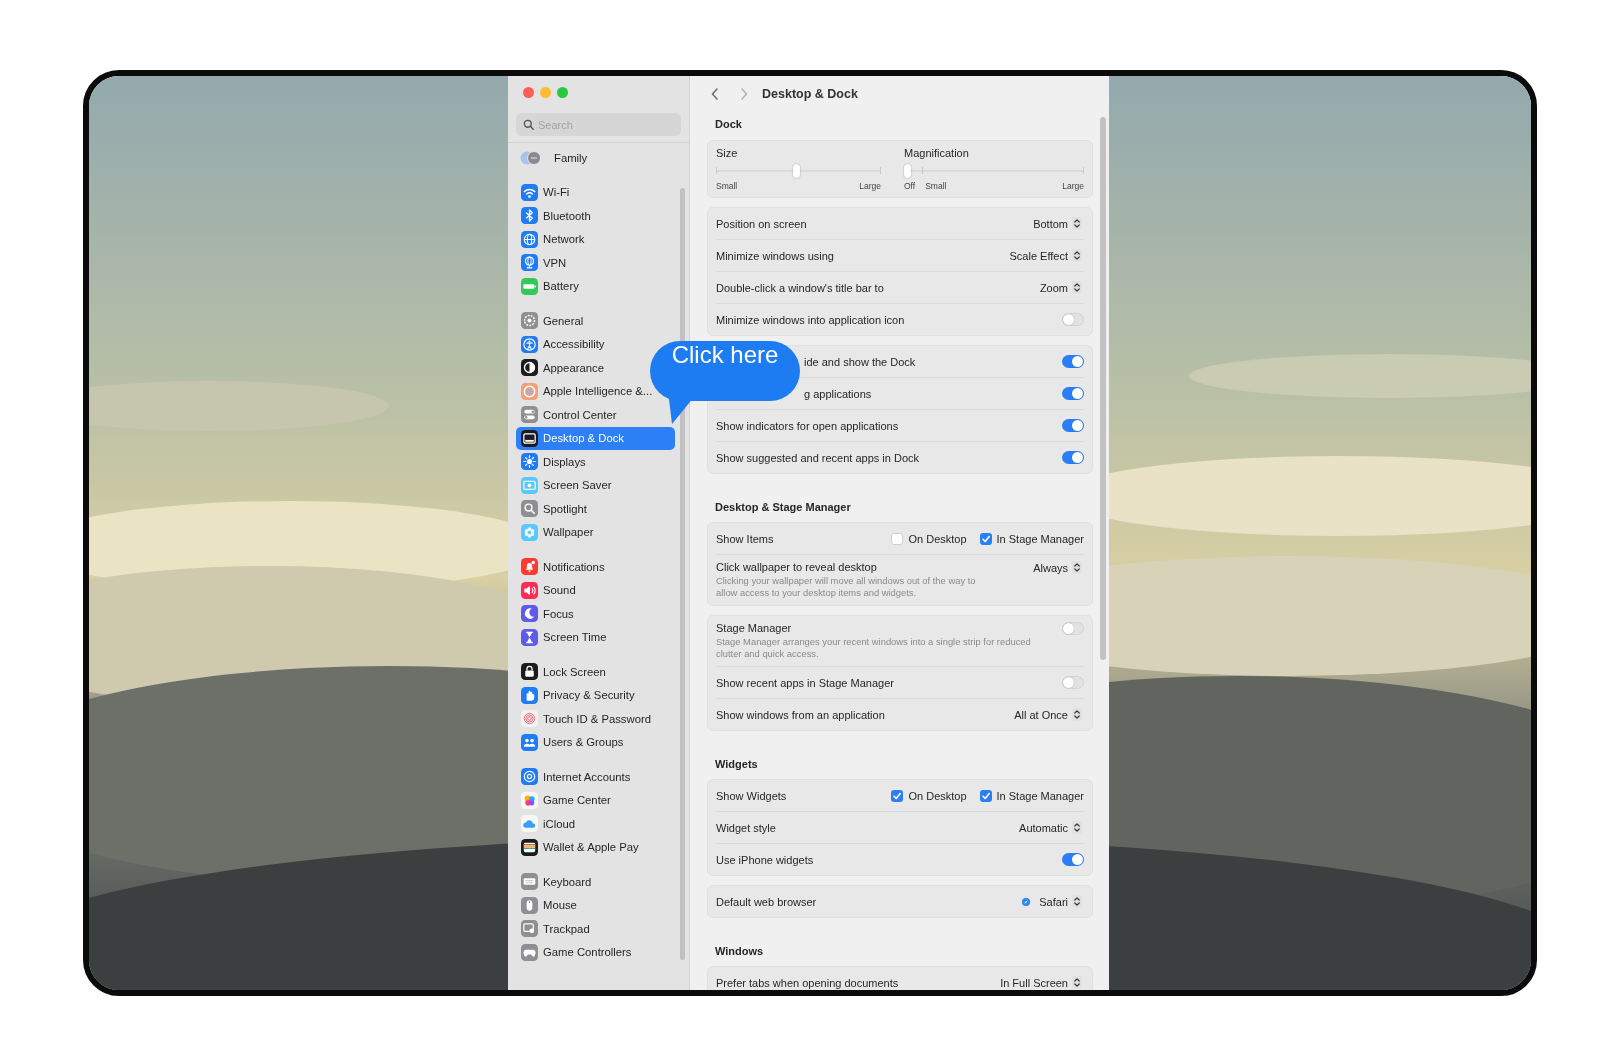 This screenshot has height=1048, width=1621. What do you see at coordinates (530, 157) in the screenshot?
I see `avatar-group-icon` at bounding box center [530, 157].